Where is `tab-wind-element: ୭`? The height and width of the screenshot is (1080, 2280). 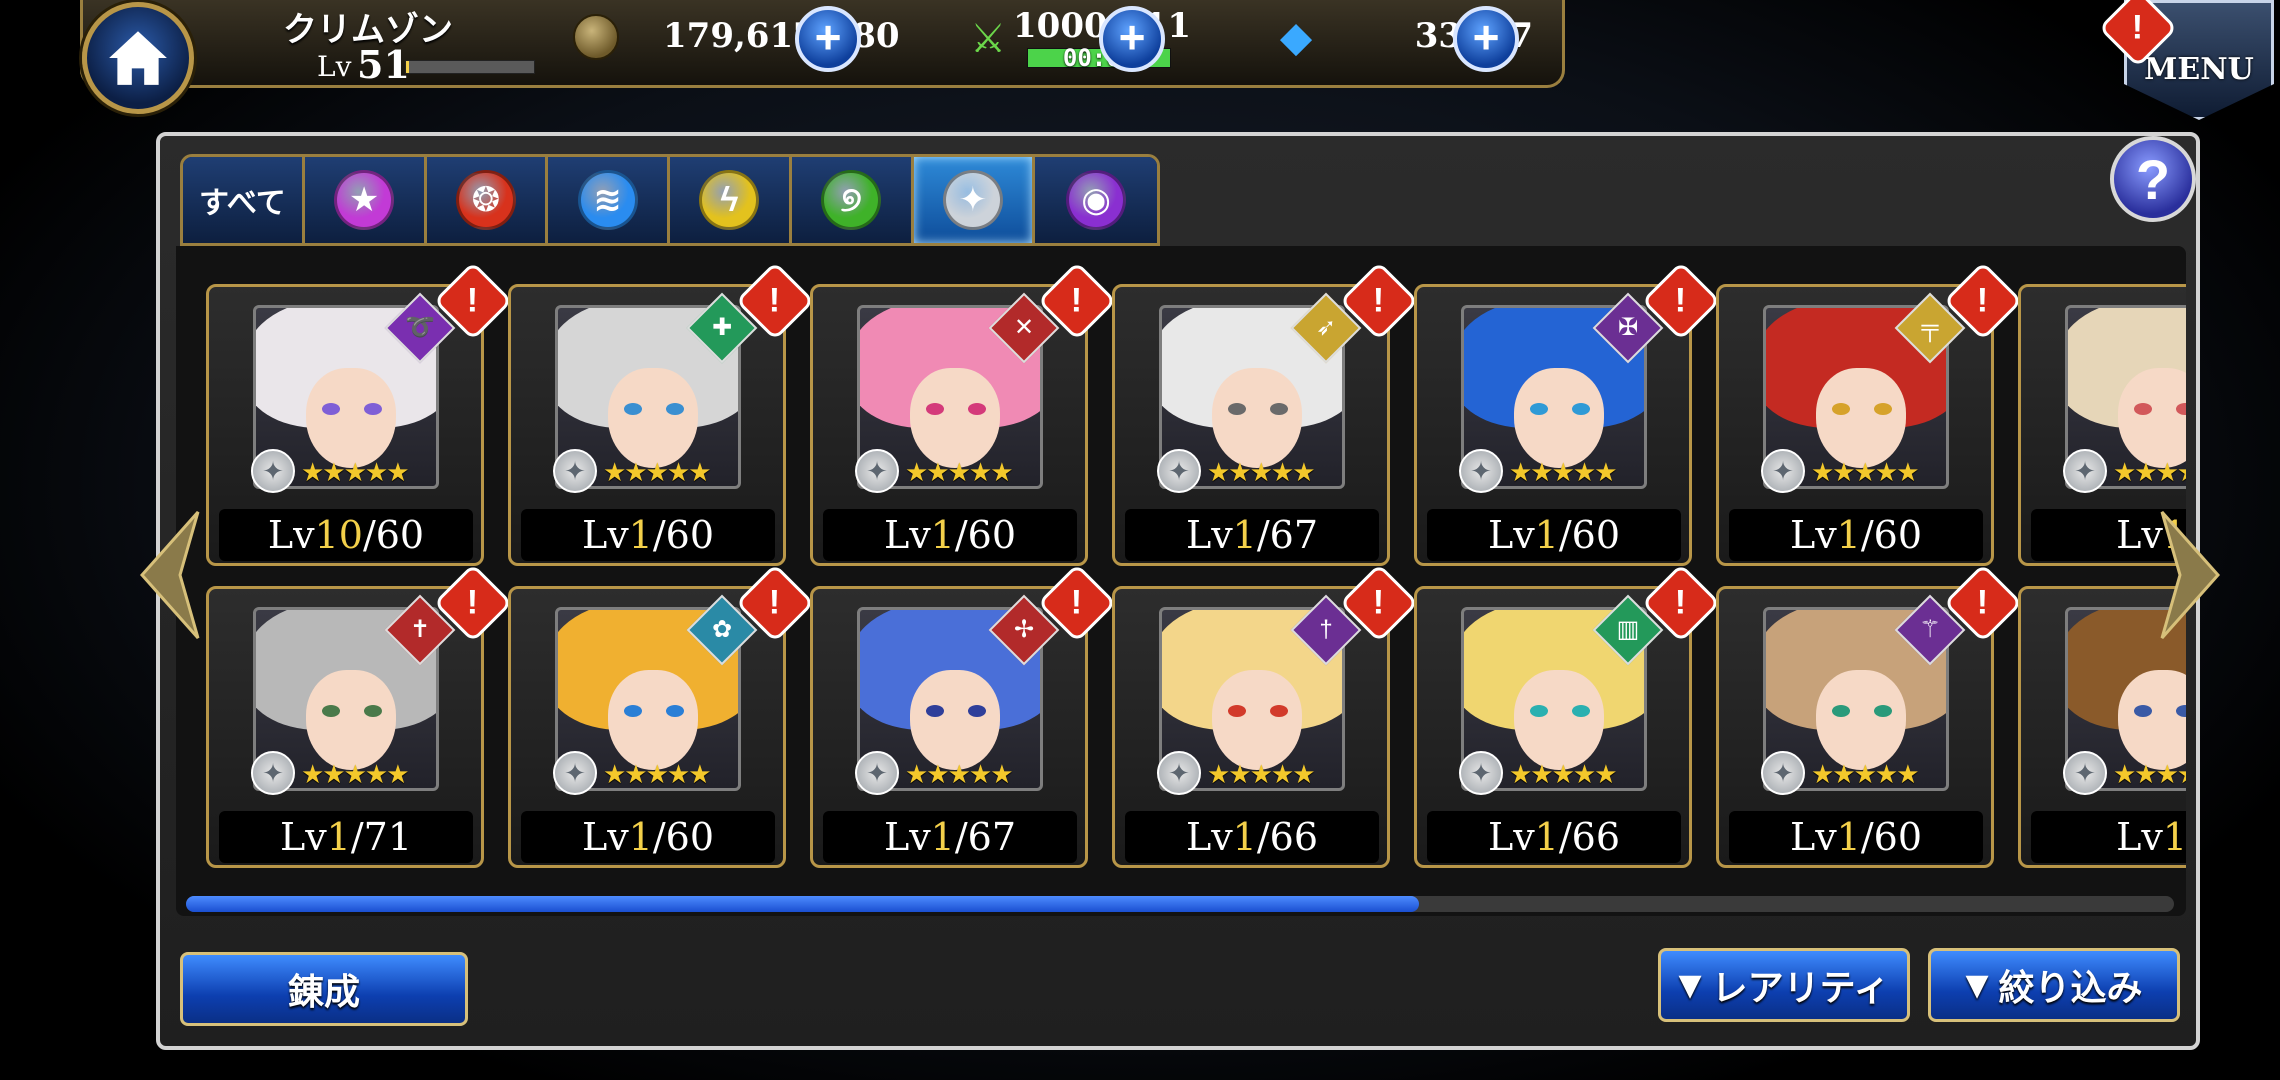 tab-wind-element: ୭ is located at coordinates (852, 200).